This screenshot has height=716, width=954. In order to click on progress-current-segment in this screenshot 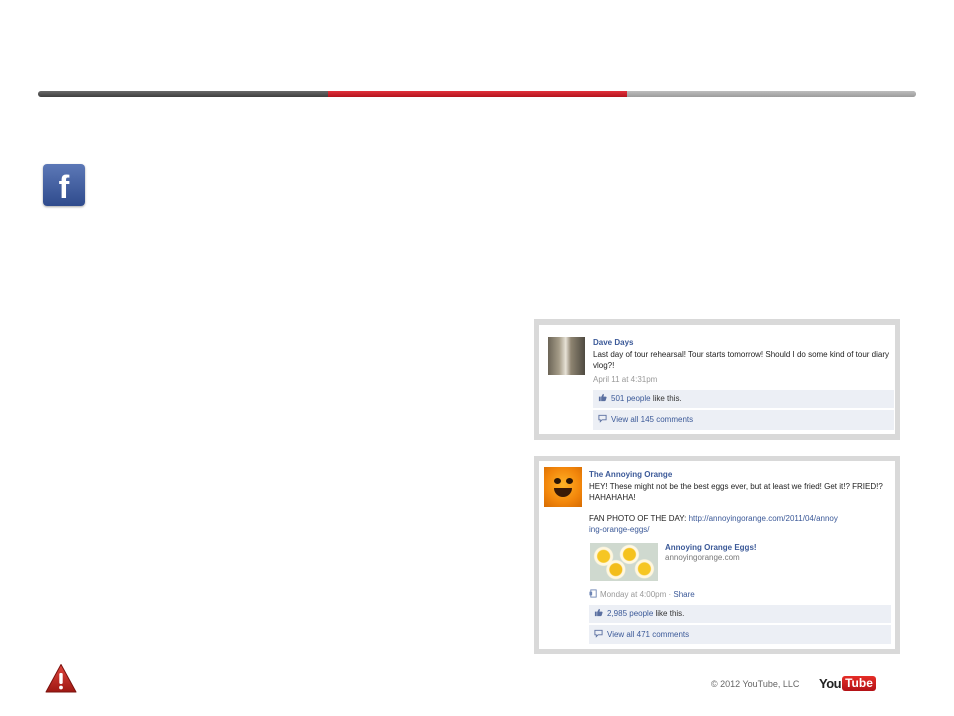, I will do `click(477, 94)`.